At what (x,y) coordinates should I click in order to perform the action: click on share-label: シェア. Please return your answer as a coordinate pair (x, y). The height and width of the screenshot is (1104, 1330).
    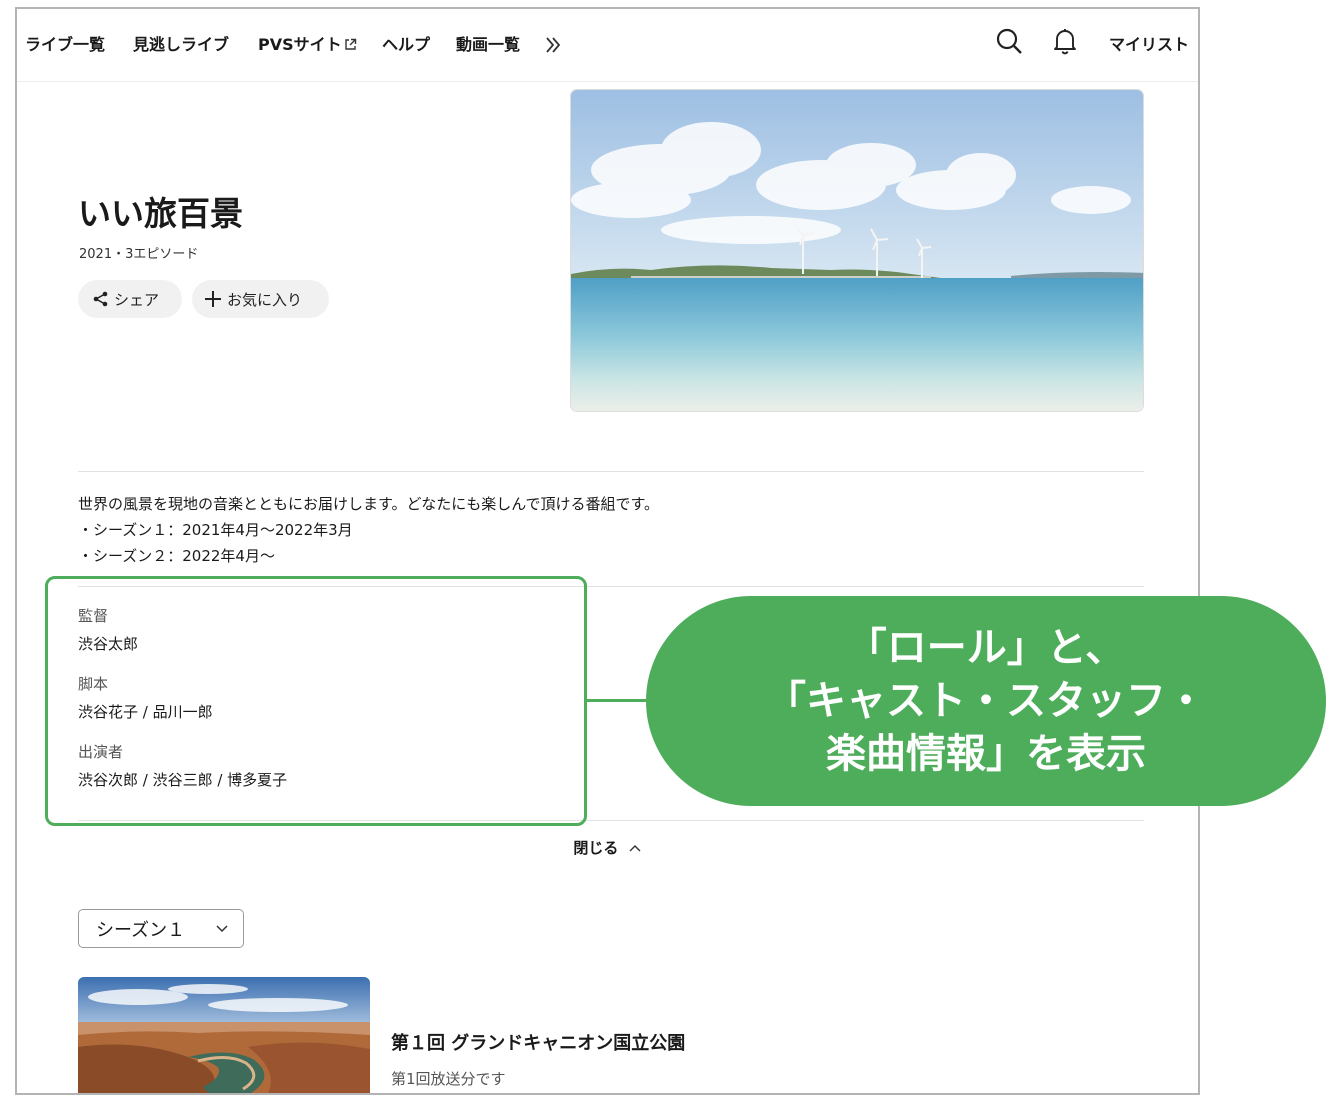
    Looking at the image, I should click on (137, 299).